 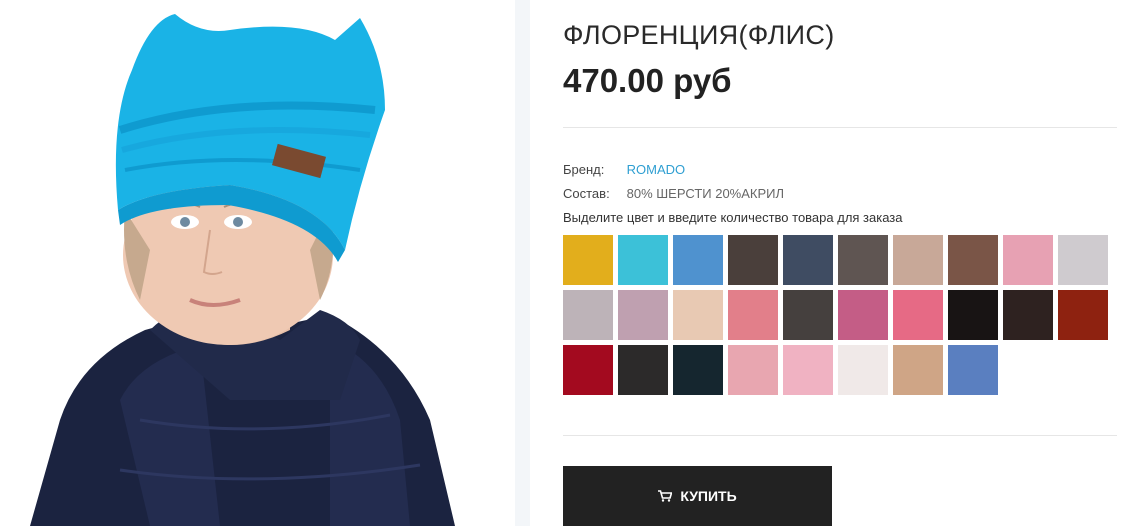 I want to click on composition-value: 80% ШЕРСТИ 20%АКРИЛ, so click(x=705, y=193).